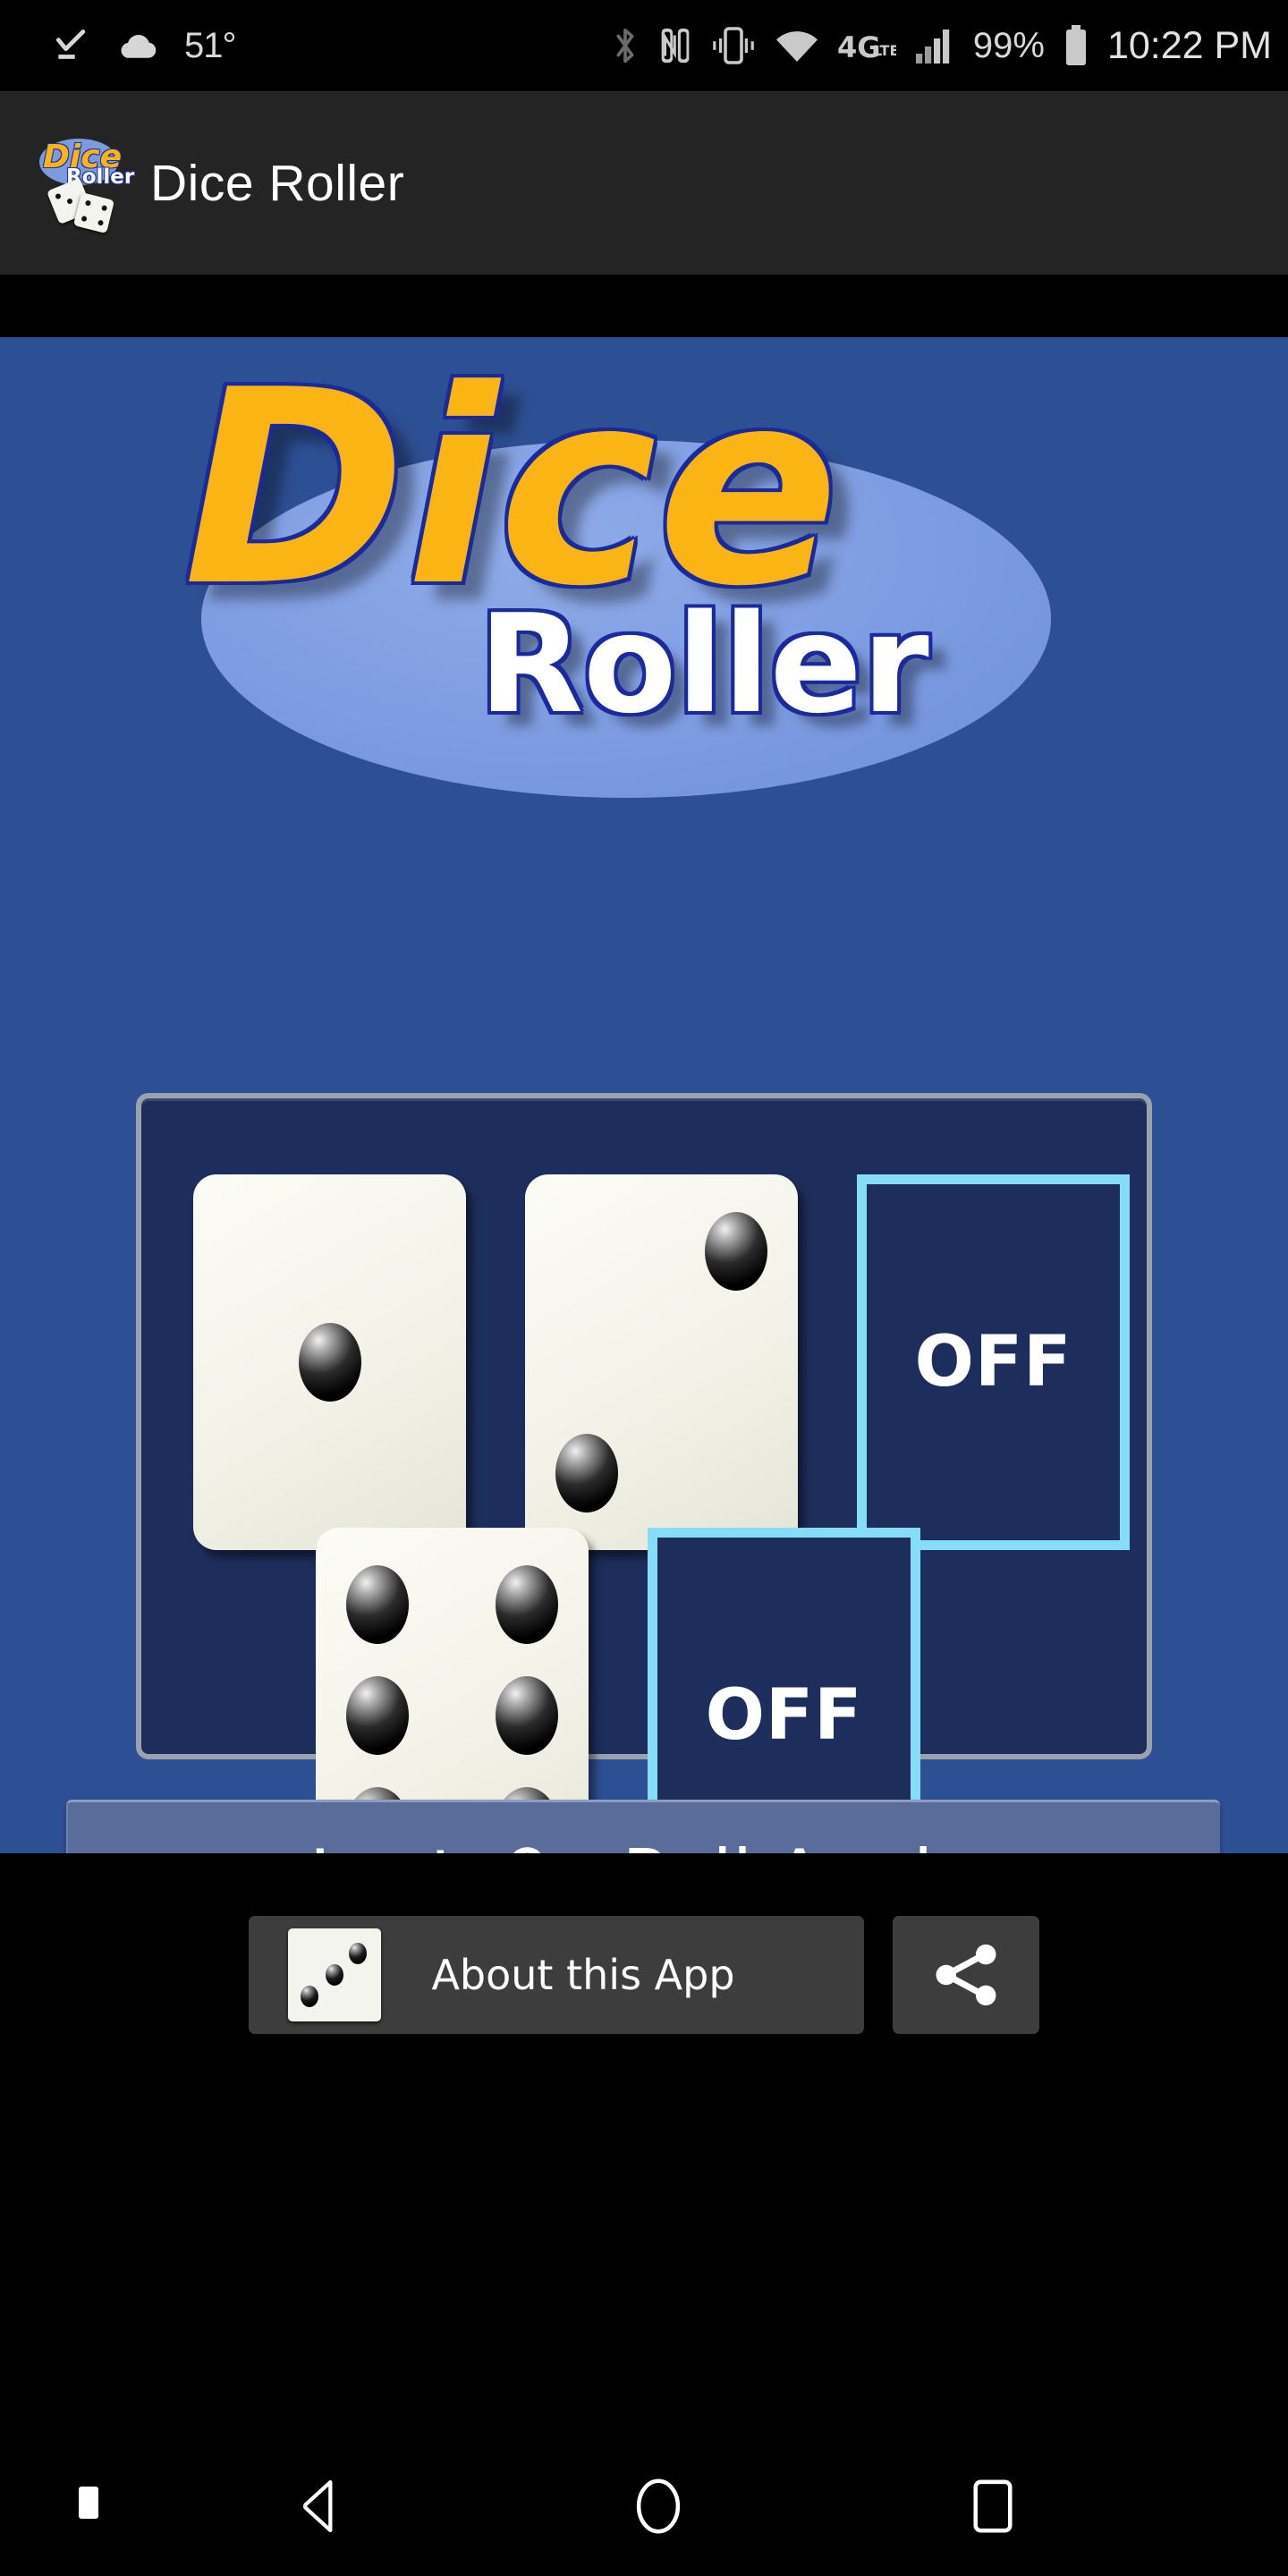  I want to click on status-bar-right: 4G LTE 99% 10:22 PM, so click(941, 46).